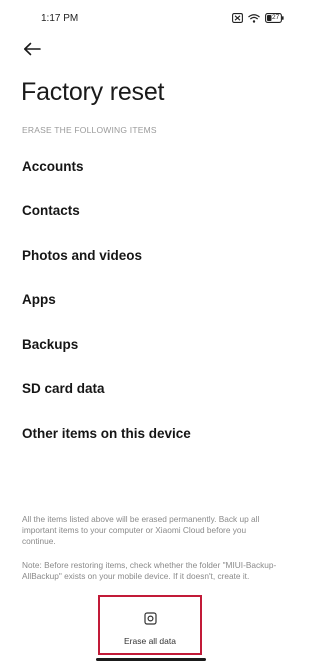  What do you see at coordinates (93, 92) in the screenshot?
I see `page-title: Factory reset` at bounding box center [93, 92].